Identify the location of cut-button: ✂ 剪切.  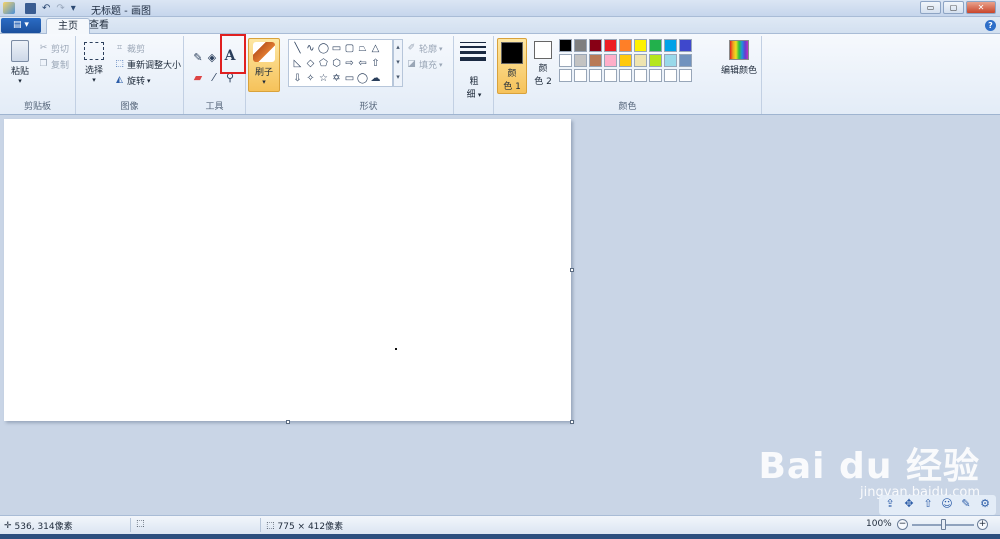
(53, 48).